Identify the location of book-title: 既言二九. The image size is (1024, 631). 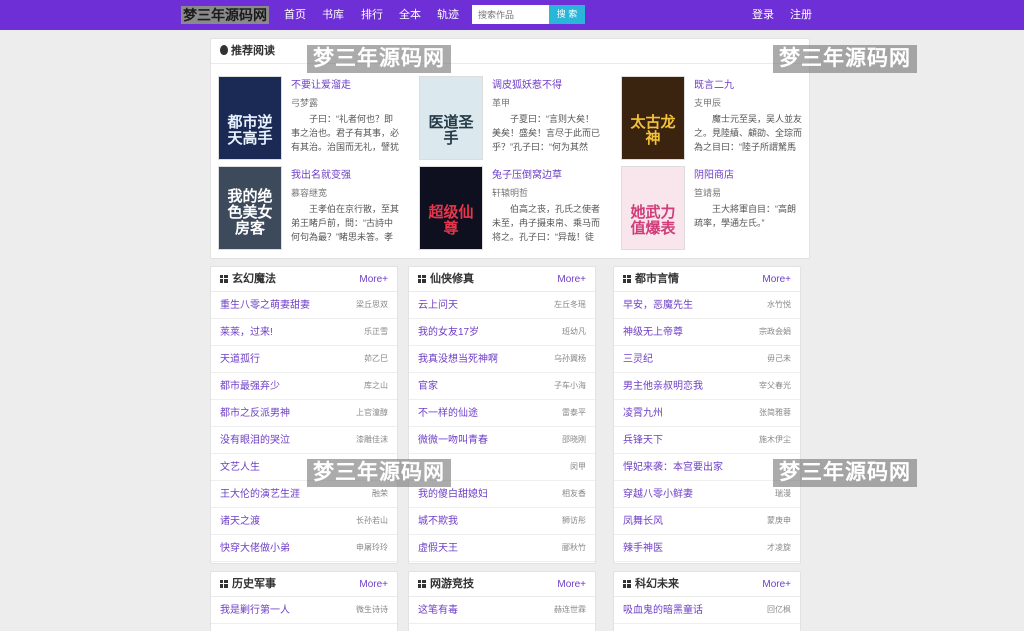
(714, 83).